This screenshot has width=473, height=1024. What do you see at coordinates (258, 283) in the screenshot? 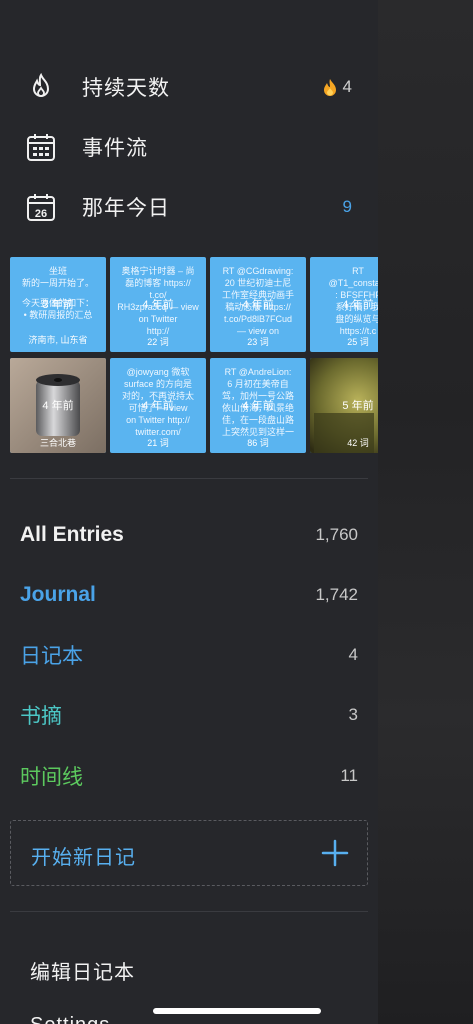
I see `tile-line: 20 世纪初迪士尼` at bounding box center [258, 283].